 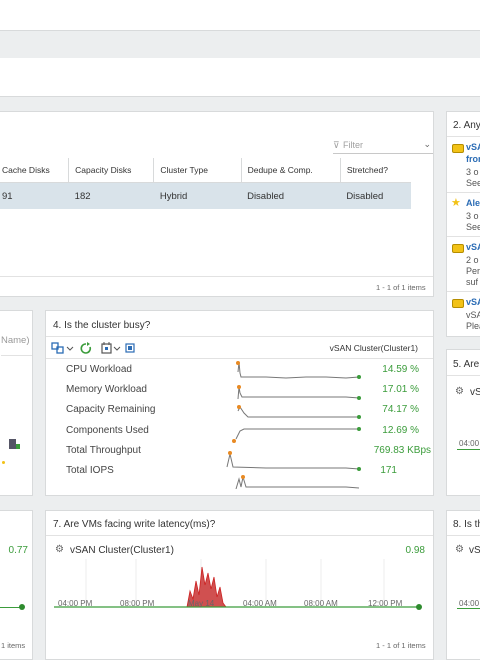 I want to click on tick-label: 04:00 PM, so click(x=75, y=603).